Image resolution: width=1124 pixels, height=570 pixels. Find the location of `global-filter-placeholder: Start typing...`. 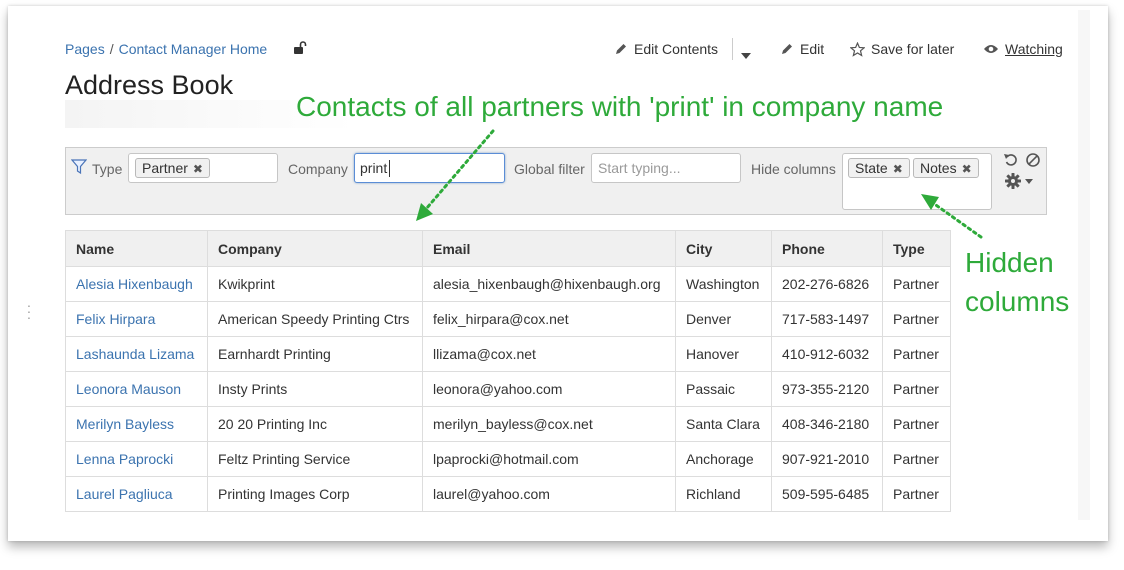

global-filter-placeholder: Start typing... is located at coordinates (639, 168).